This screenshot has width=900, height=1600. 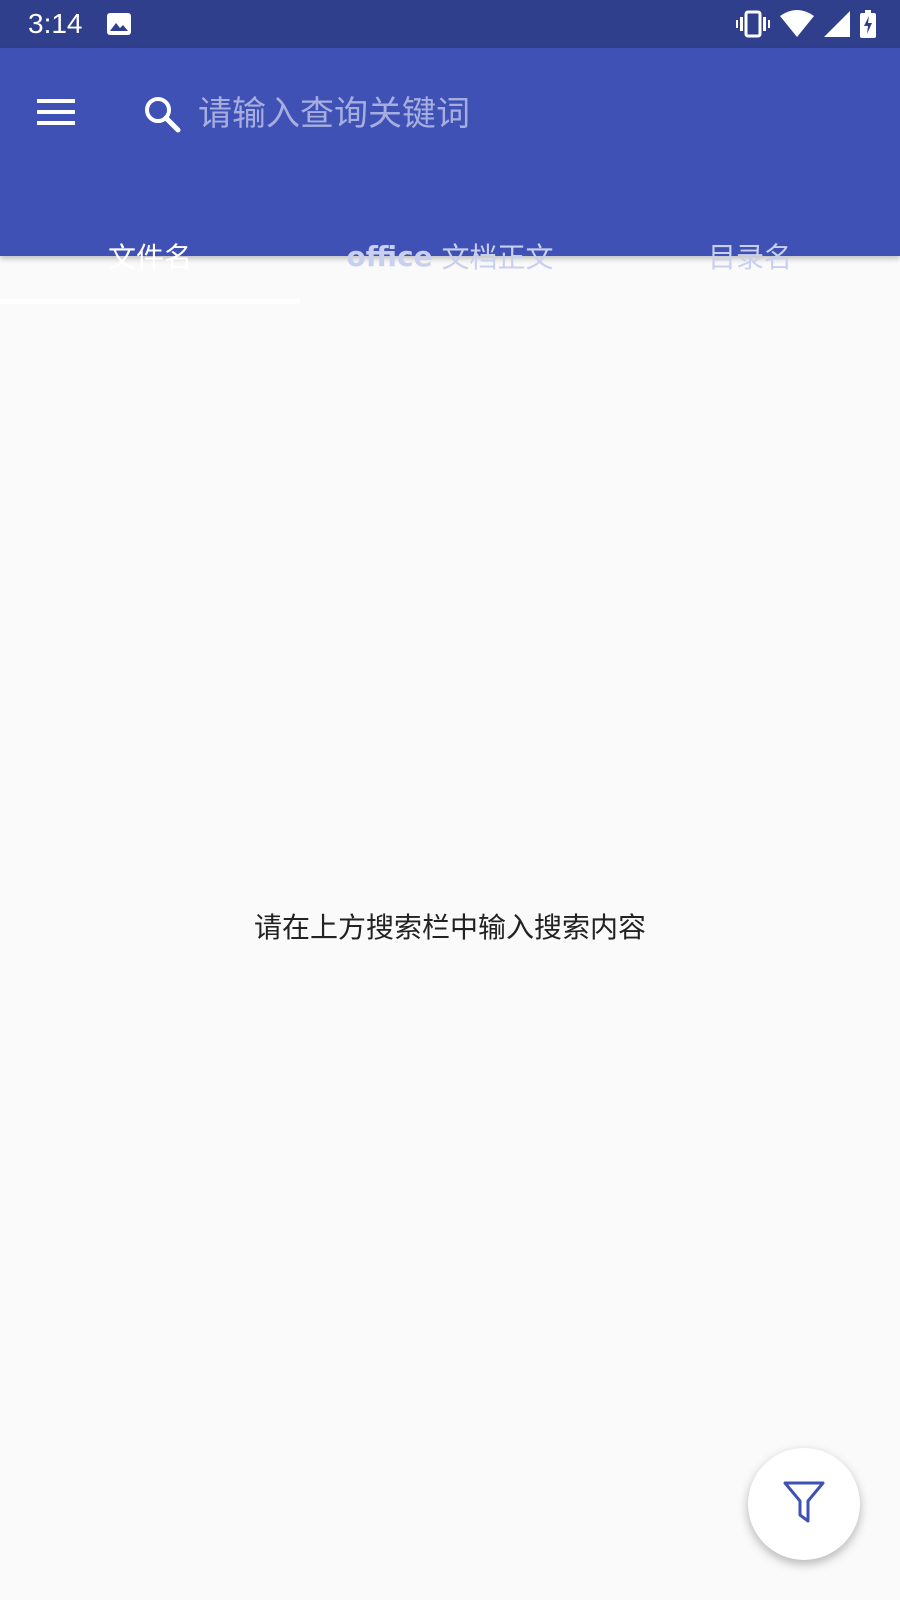 I want to click on tab-office-content: office 文档正文, so click(x=450, y=256).